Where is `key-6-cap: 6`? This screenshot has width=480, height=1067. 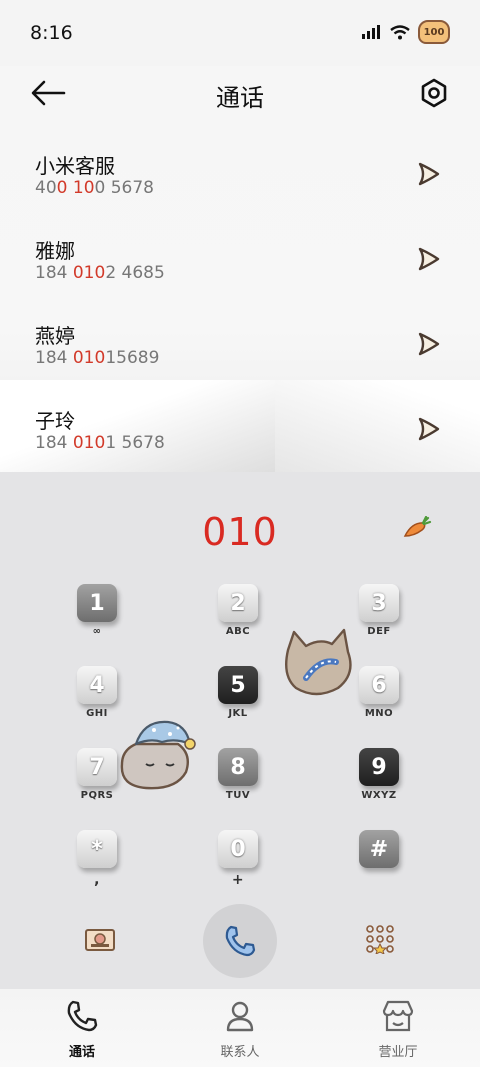
key-6-cap: 6 is located at coordinates (379, 685).